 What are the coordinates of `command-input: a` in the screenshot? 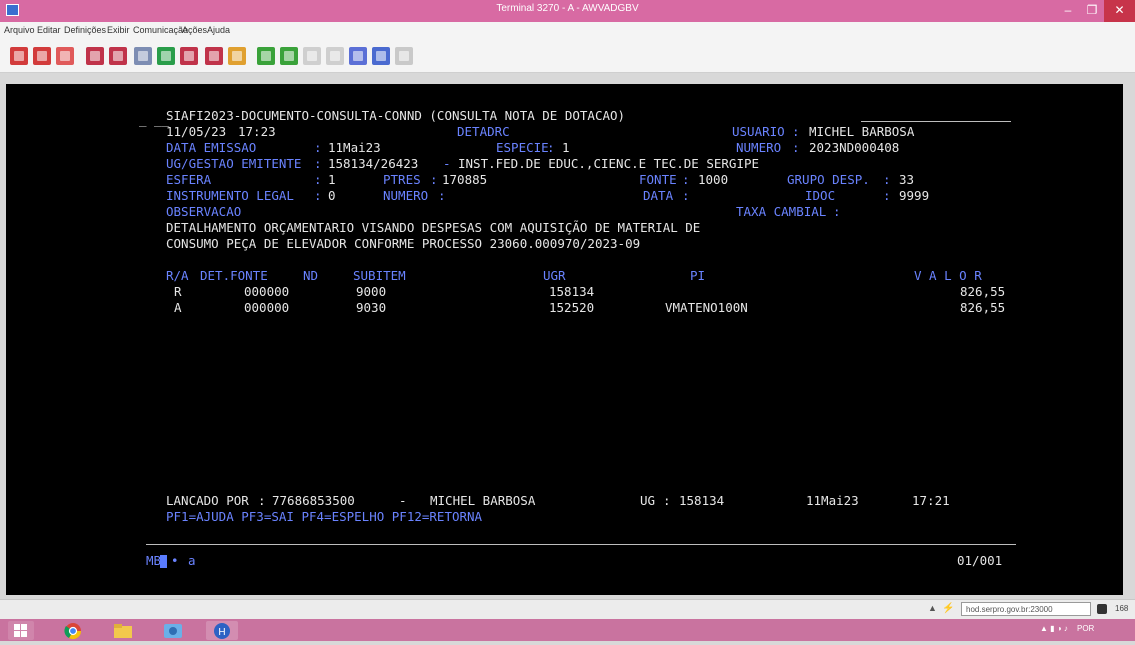 It's located at (192, 561).